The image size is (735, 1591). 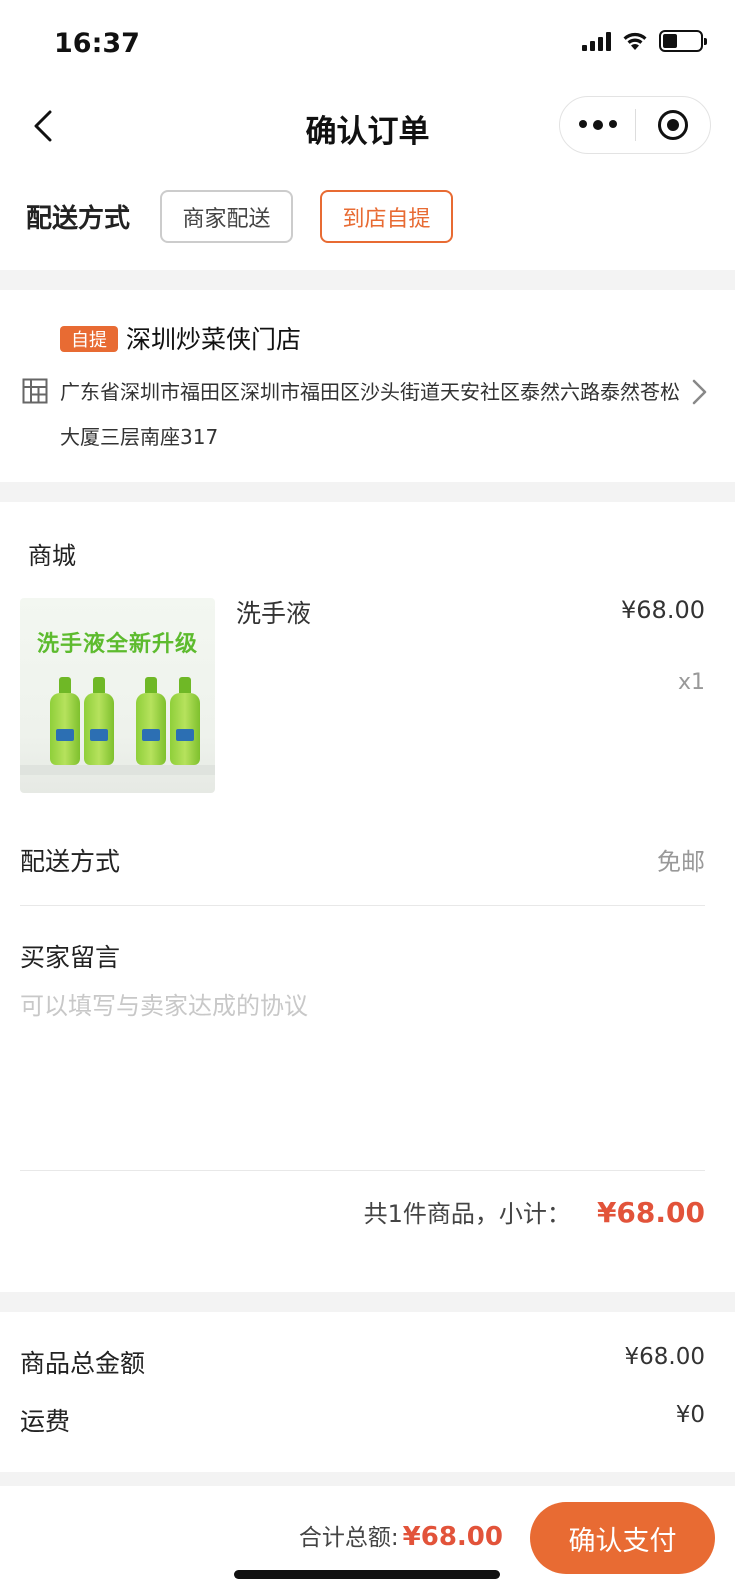 I want to click on freight-label: 运费, so click(x=45, y=1421).